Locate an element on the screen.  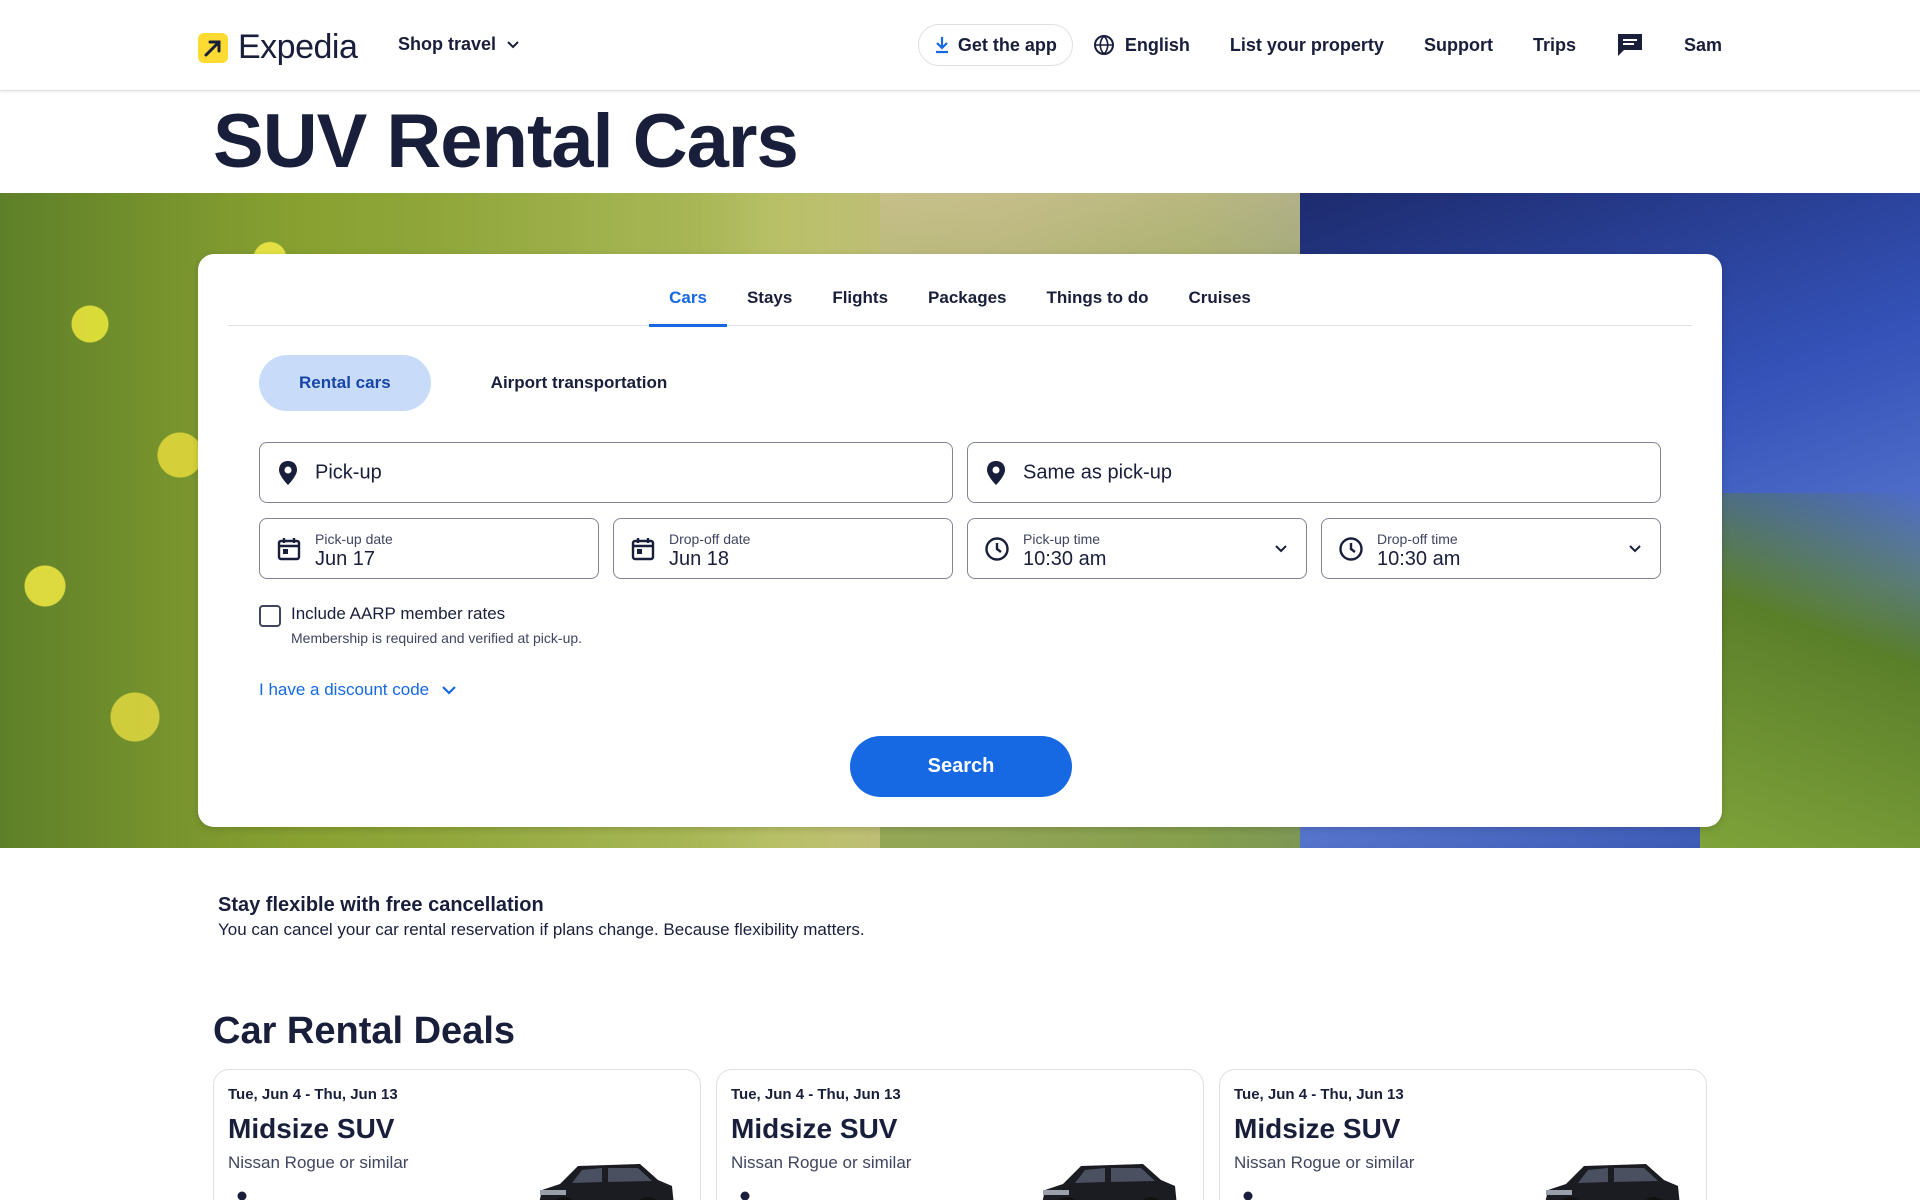
brand-name: Expedia is located at coordinates (298, 47).